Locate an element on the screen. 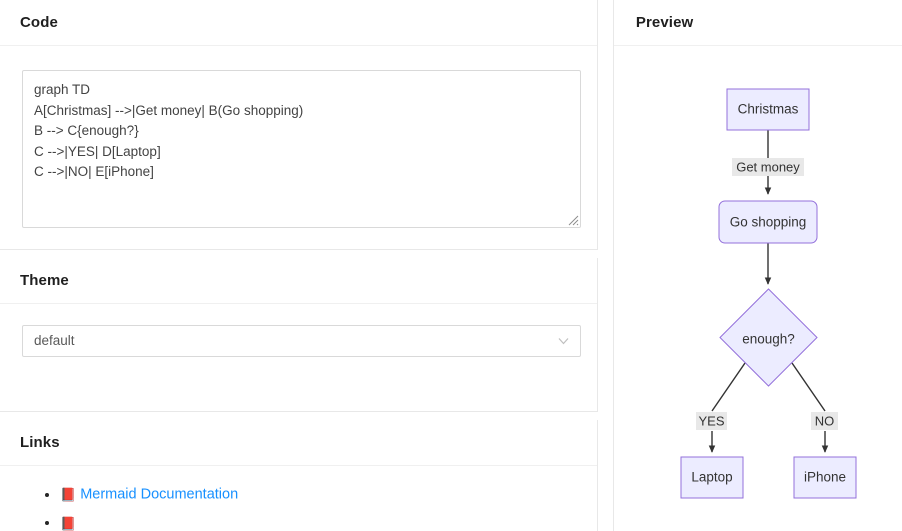 Image resolution: width=902 pixels, height=531 pixels. flow-node-enough: enough? is located at coordinates (768, 337).